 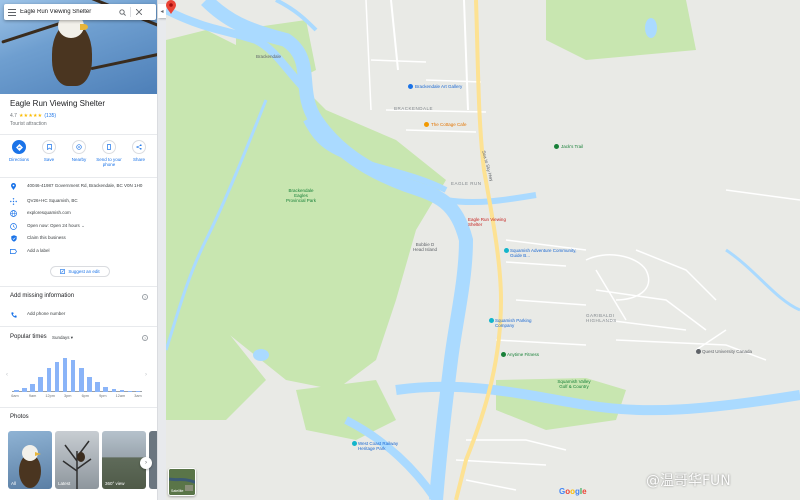 I want to click on poi-cafe-icon, so click(x=426, y=124).